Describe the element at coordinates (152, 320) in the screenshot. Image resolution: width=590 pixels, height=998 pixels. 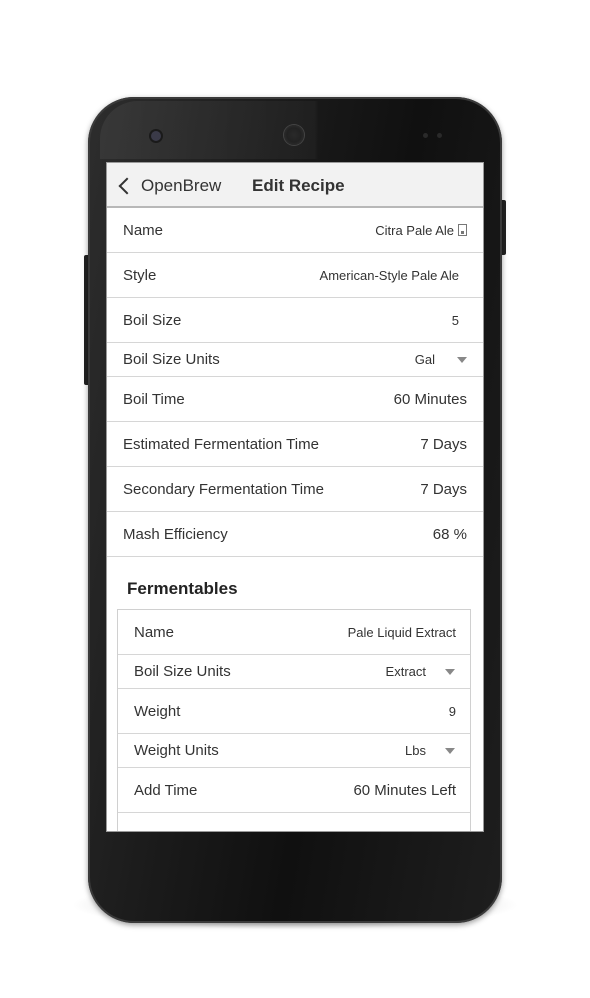
I see `boil-size-label: Boil Size` at that location.